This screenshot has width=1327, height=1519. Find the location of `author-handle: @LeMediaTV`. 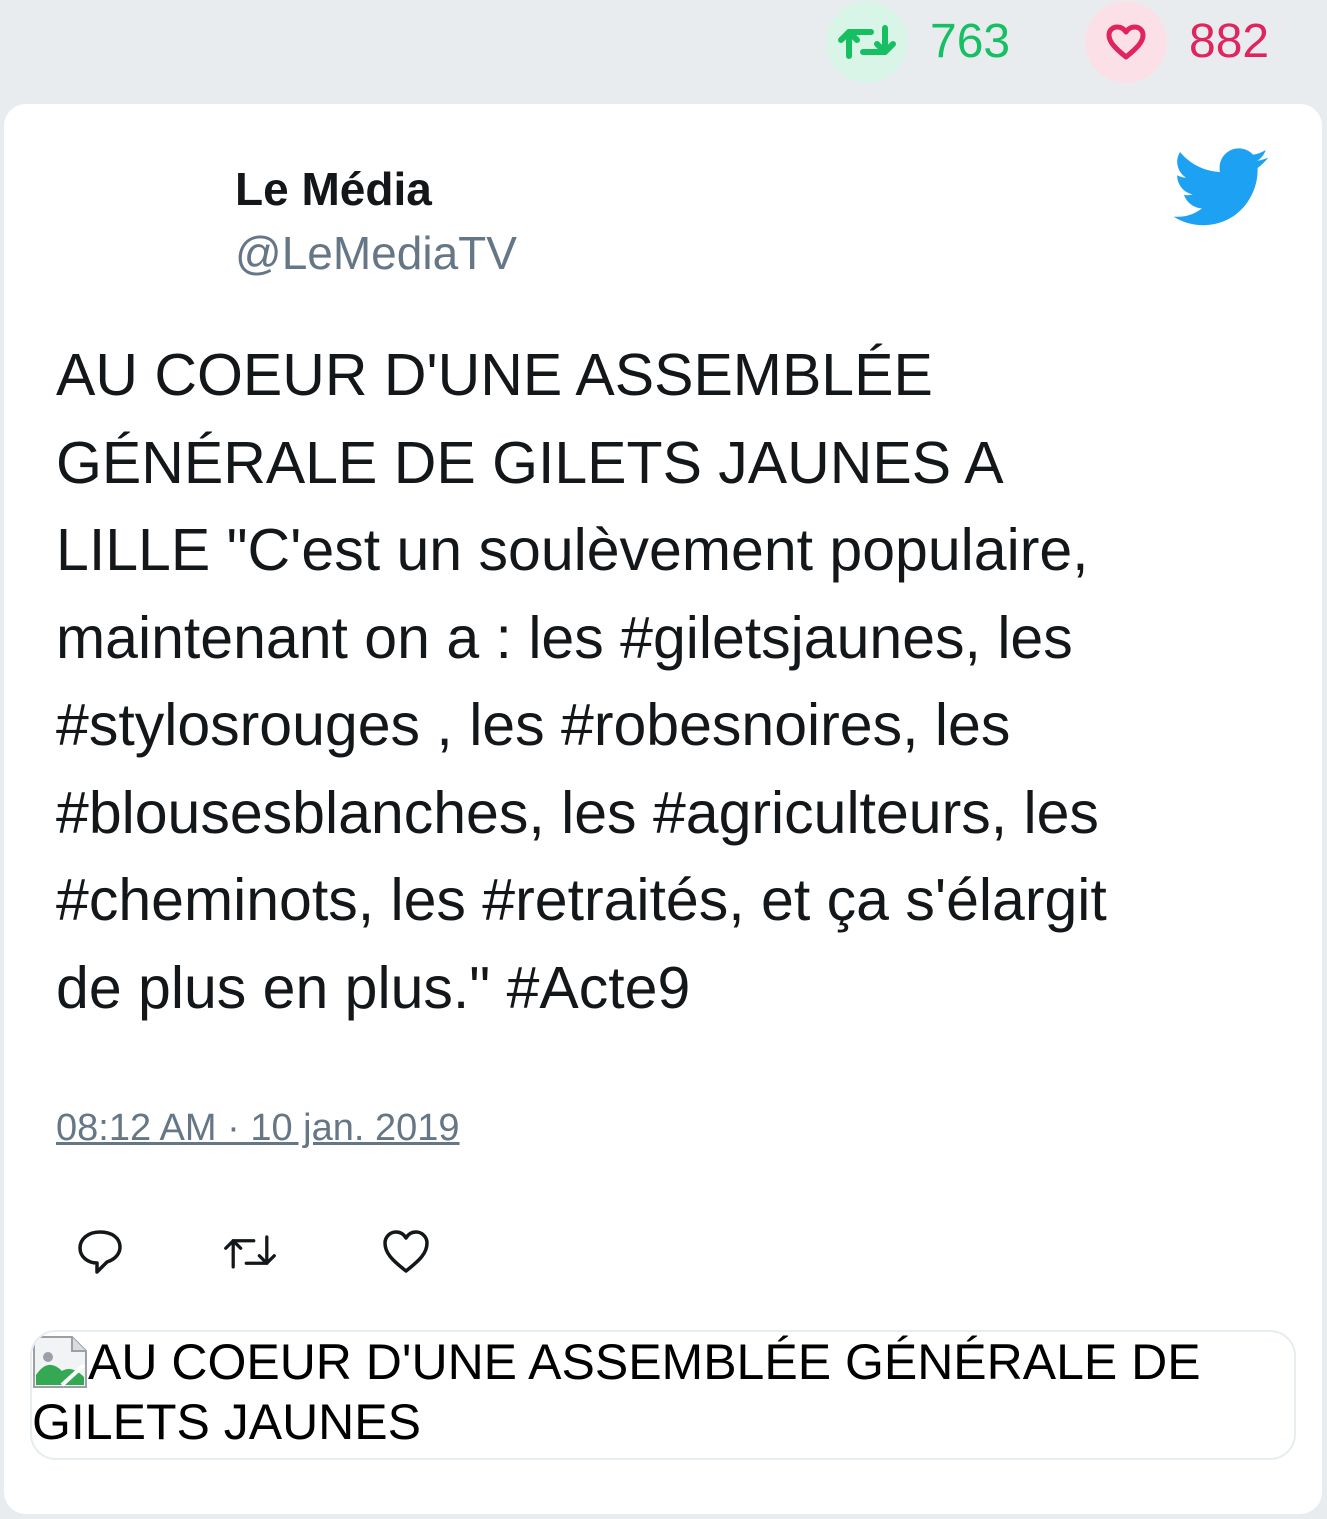

author-handle: @LeMediaTV is located at coordinates (376, 253).